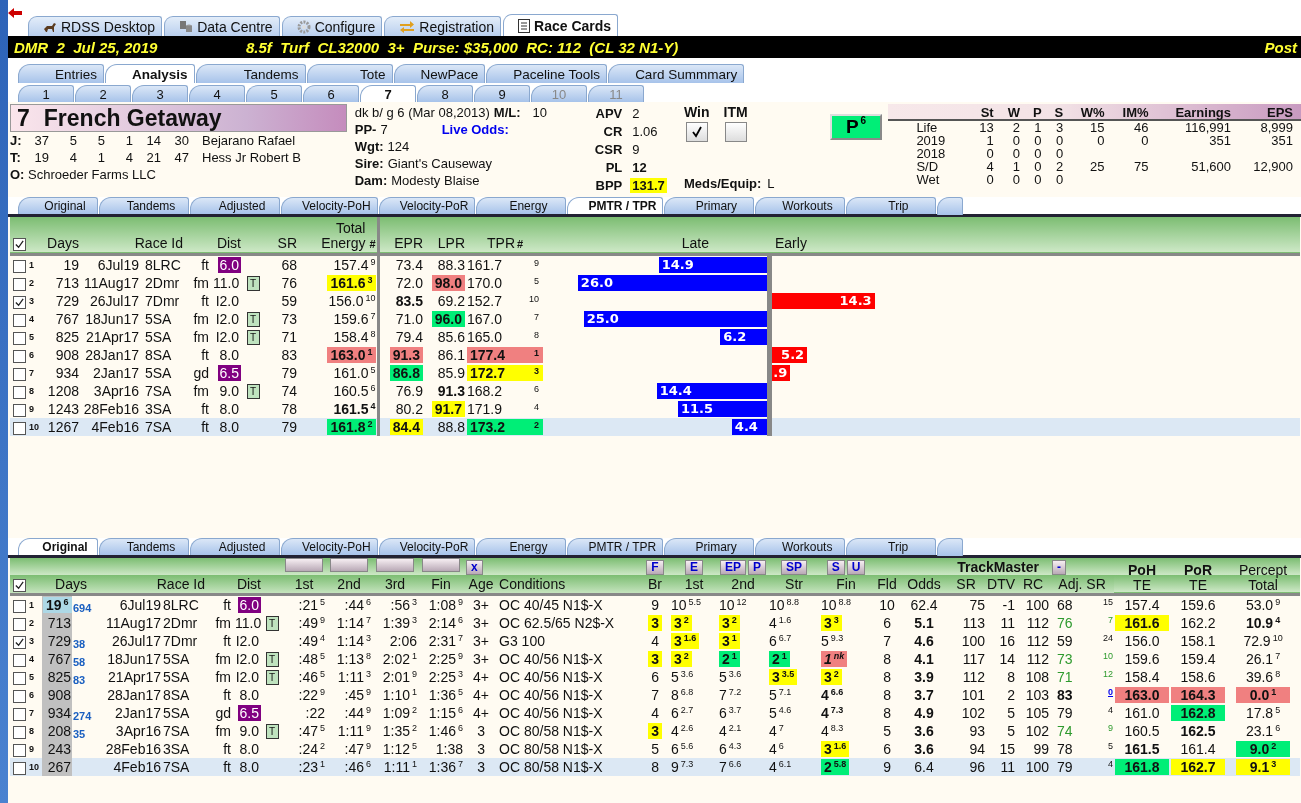  Describe the element at coordinates (352, 301) in the screenshot. I see `table-cell: 156.0$^{10}$` at that location.